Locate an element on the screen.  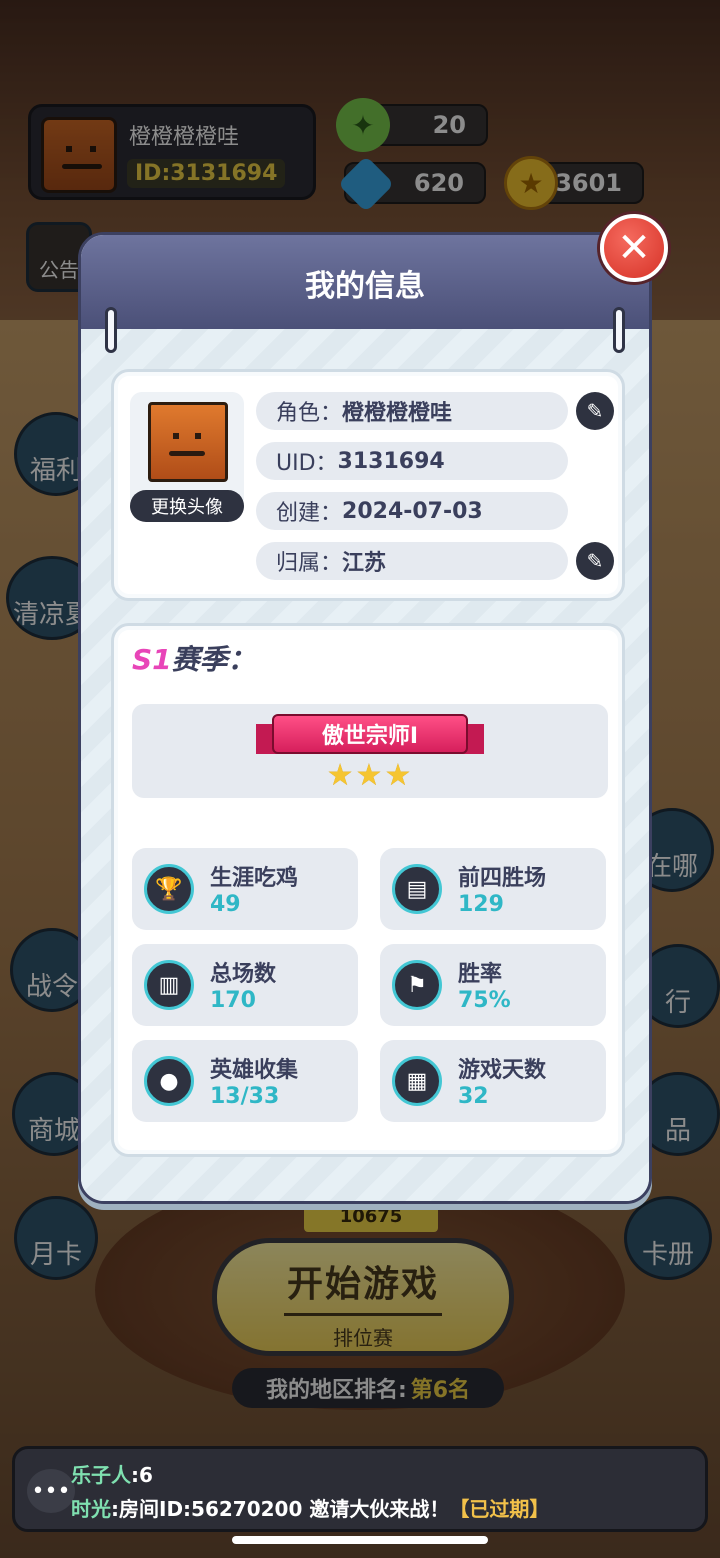
rank-ribbon: 傲世宗师I is located at coordinates (370, 734).